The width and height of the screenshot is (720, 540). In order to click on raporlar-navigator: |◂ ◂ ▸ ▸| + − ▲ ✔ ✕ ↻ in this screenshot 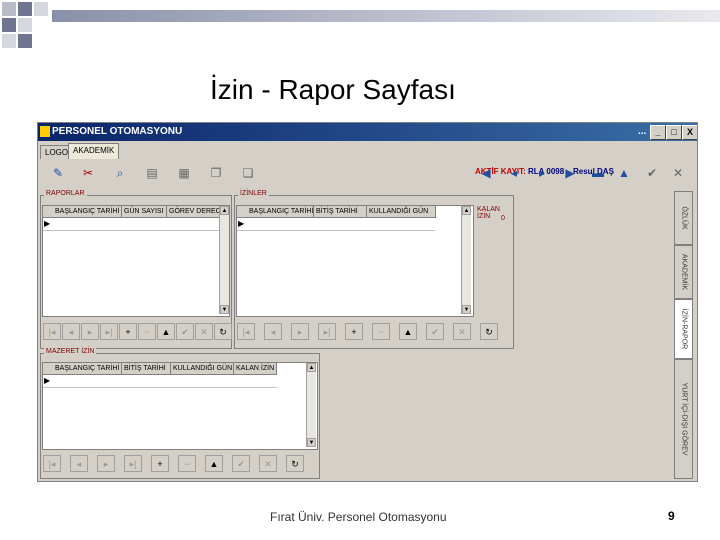, I will do `click(137, 332)`.